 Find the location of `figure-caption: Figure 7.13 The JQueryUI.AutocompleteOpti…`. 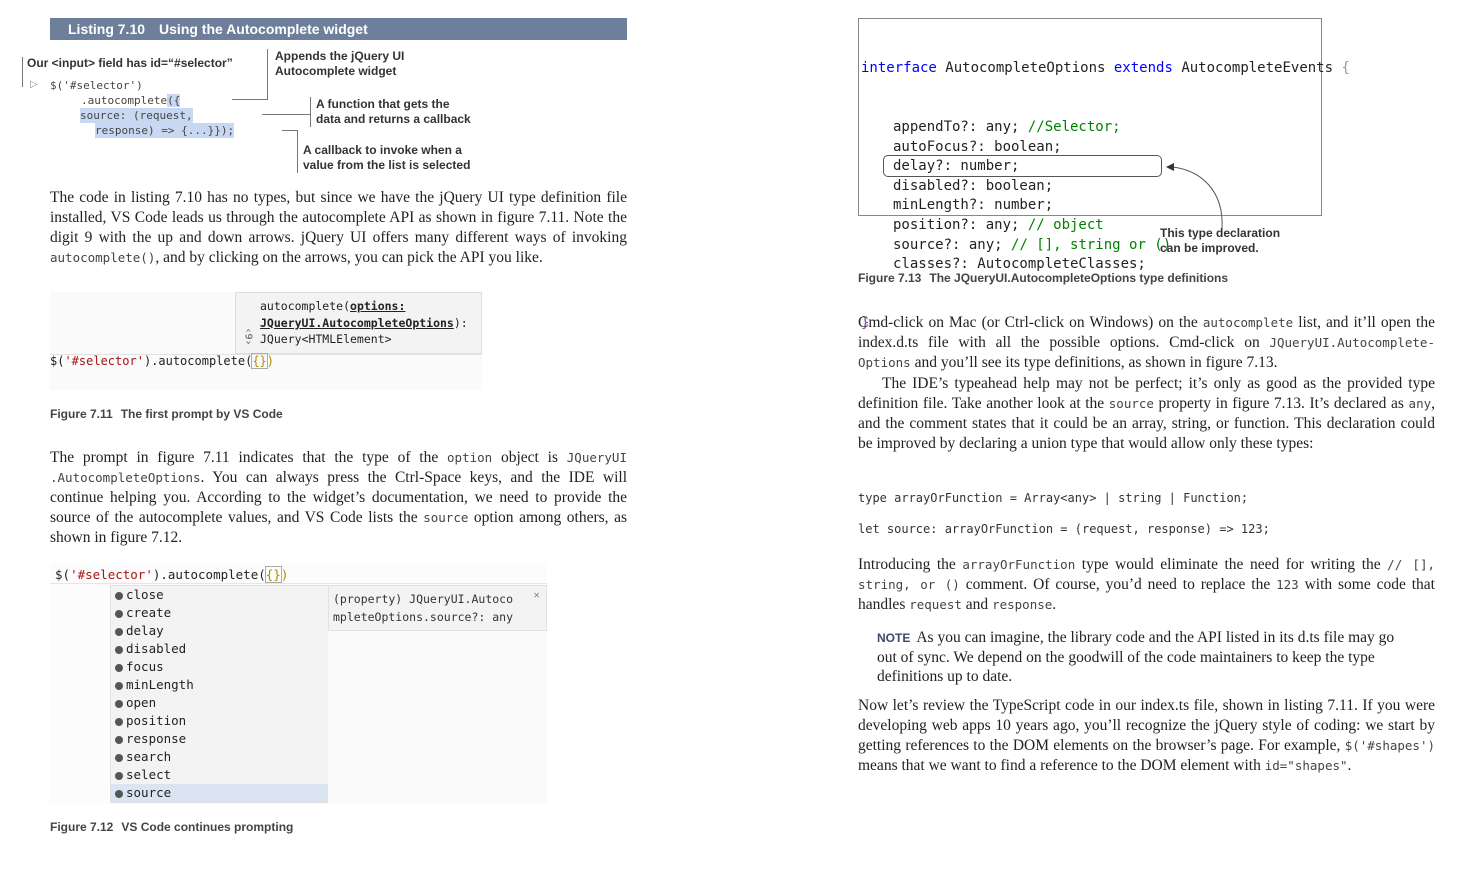

figure-caption: Figure 7.13 The JQueryUI.AutocompleteOpti… is located at coordinates (1043, 278).